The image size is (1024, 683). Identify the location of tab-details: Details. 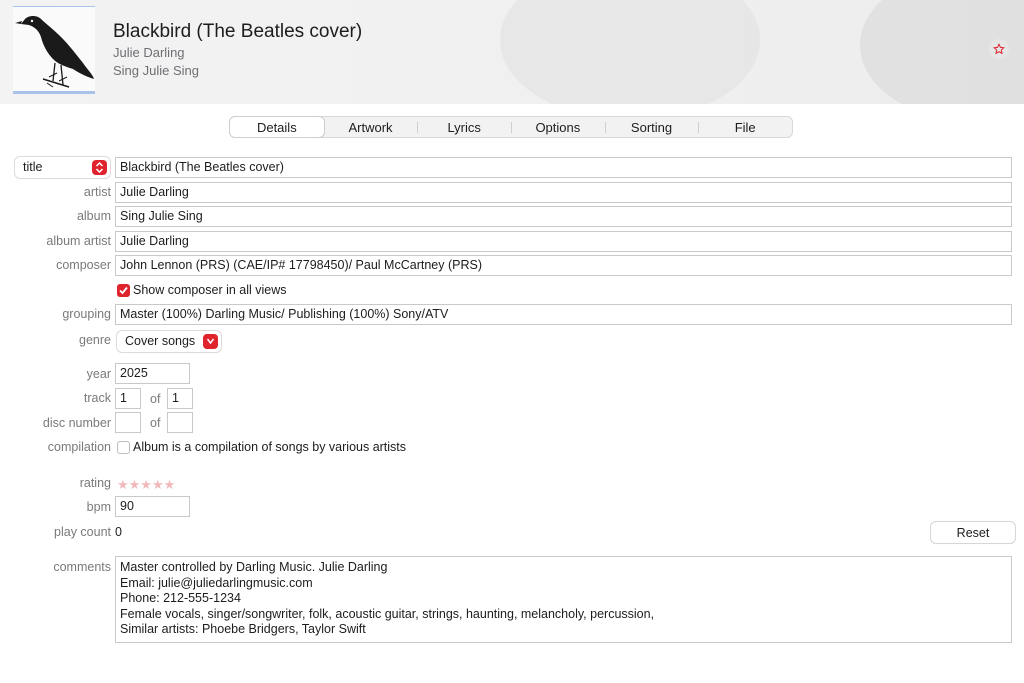
(277, 127).